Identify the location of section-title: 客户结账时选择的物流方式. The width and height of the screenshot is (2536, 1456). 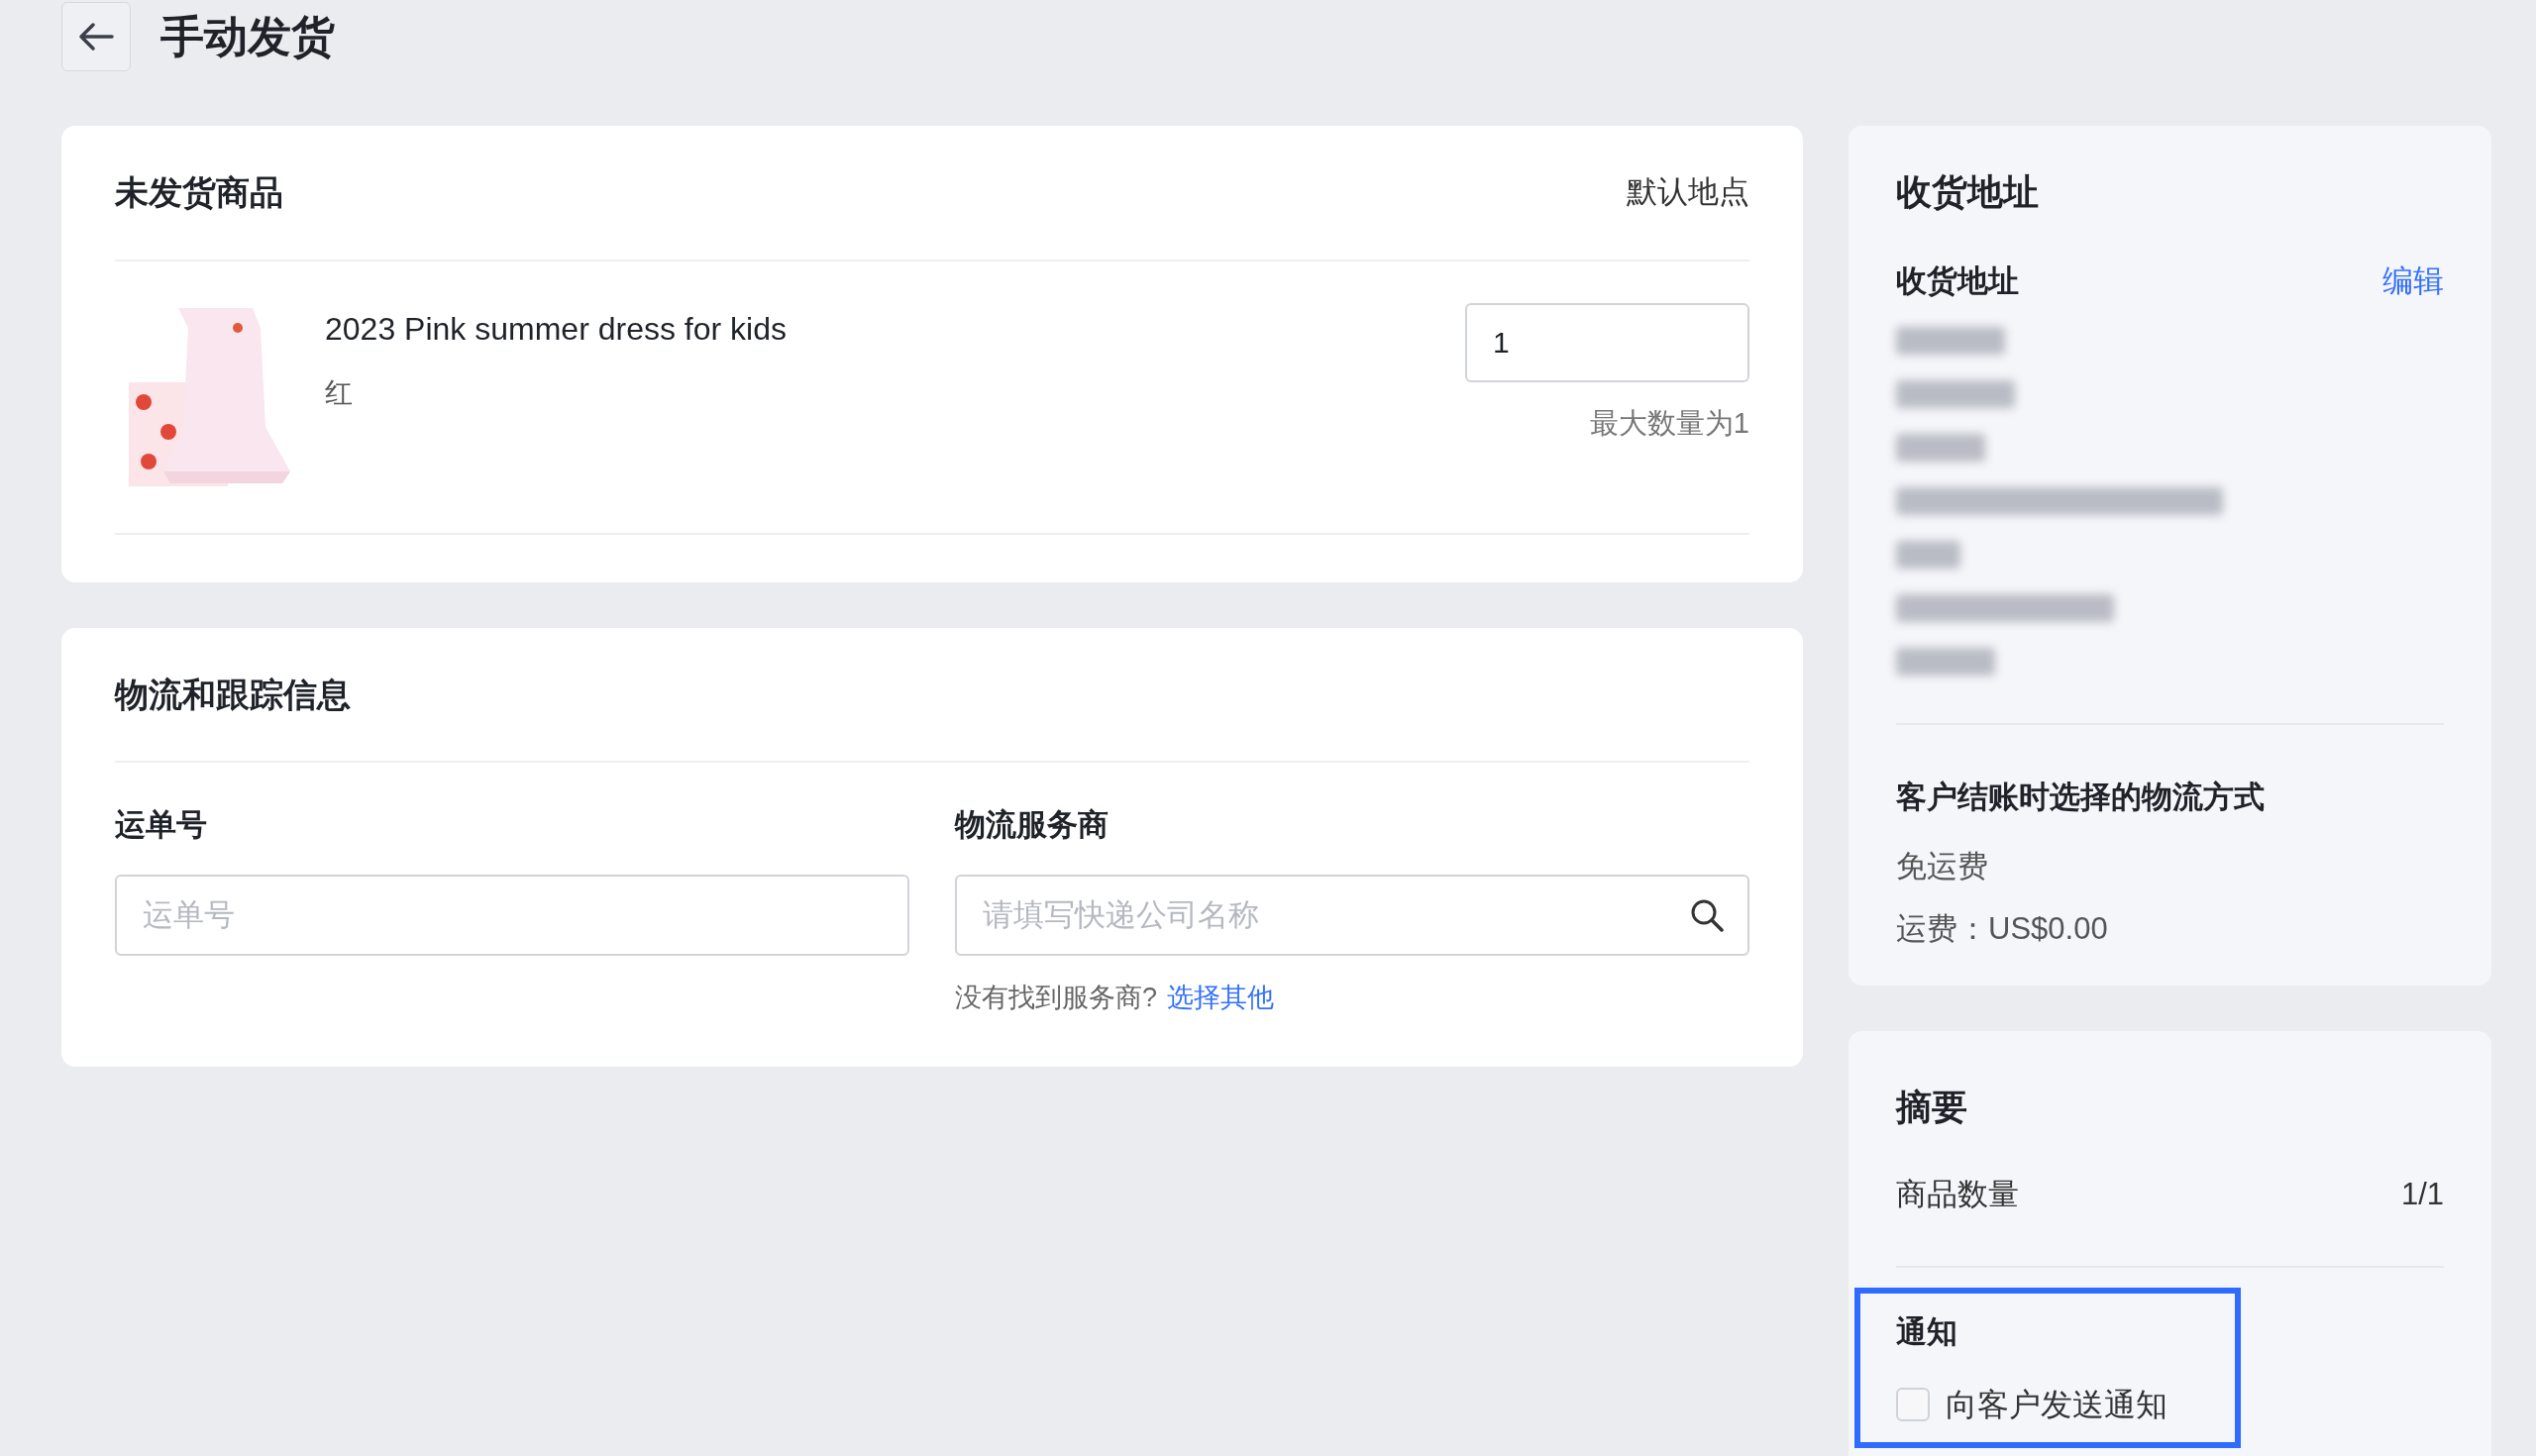
(2081, 797).